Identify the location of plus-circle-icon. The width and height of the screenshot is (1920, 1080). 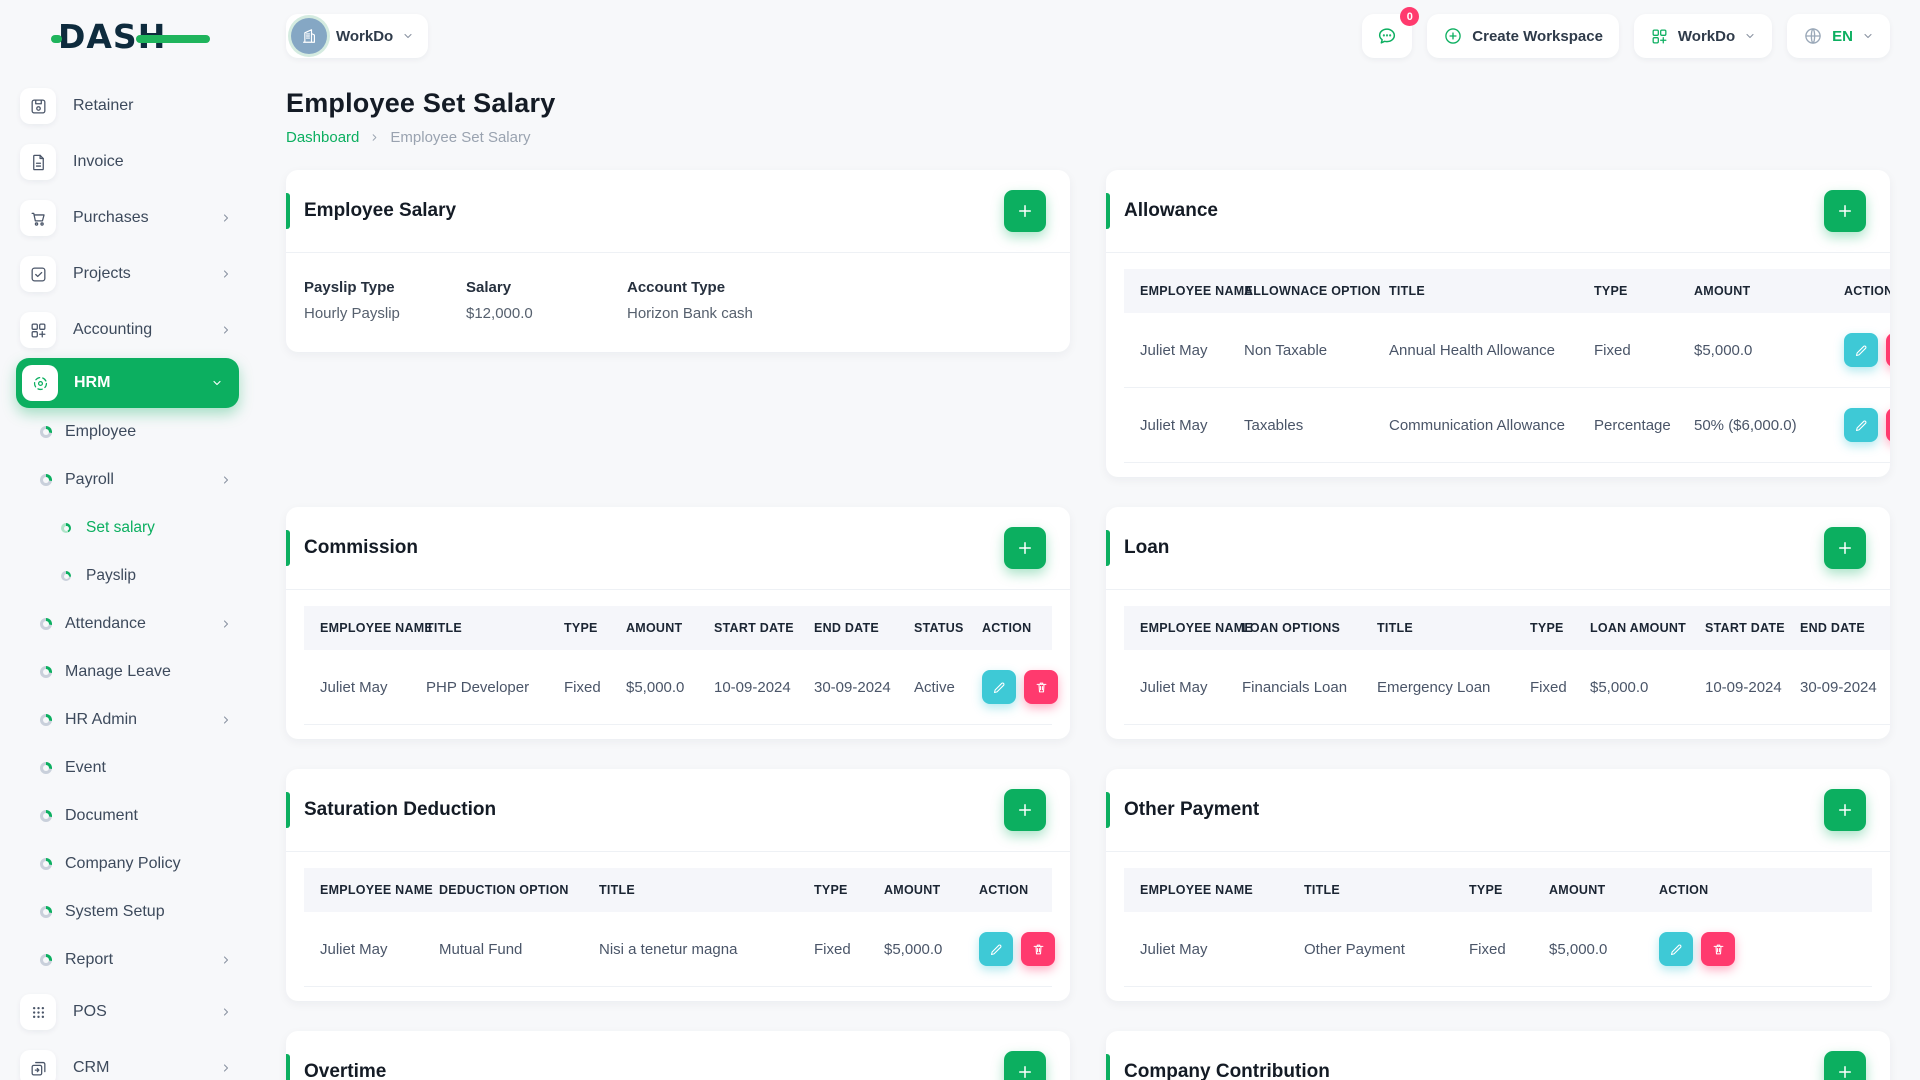
(1453, 36).